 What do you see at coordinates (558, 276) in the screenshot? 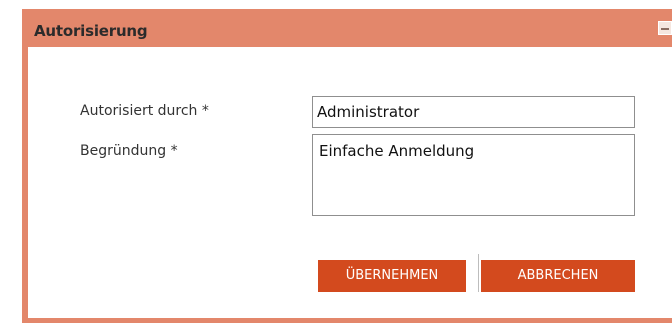
I see `cancel-button: ABBRECHEN` at bounding box center [558, 276].